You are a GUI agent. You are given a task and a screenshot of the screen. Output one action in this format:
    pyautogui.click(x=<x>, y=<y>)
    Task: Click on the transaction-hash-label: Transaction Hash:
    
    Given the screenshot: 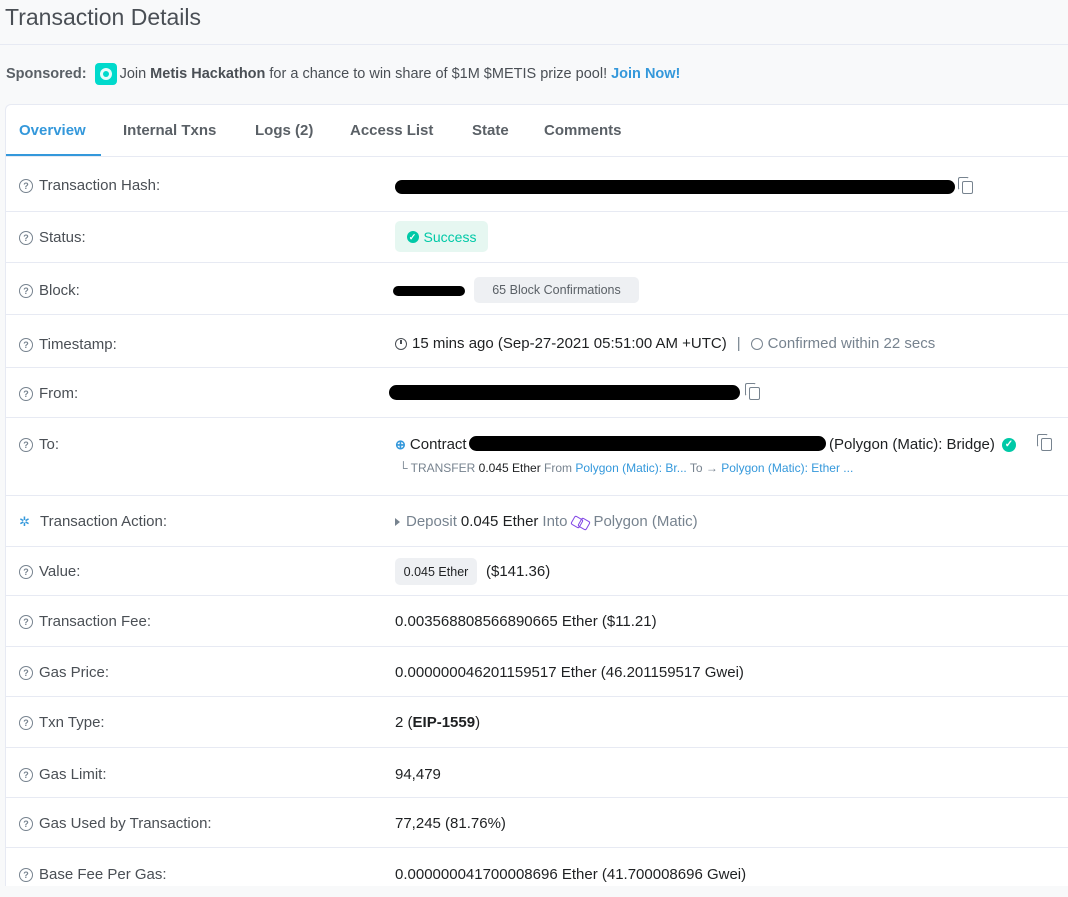 What is the action you would take?
    pyautogui.click(x=100, y=185)
    